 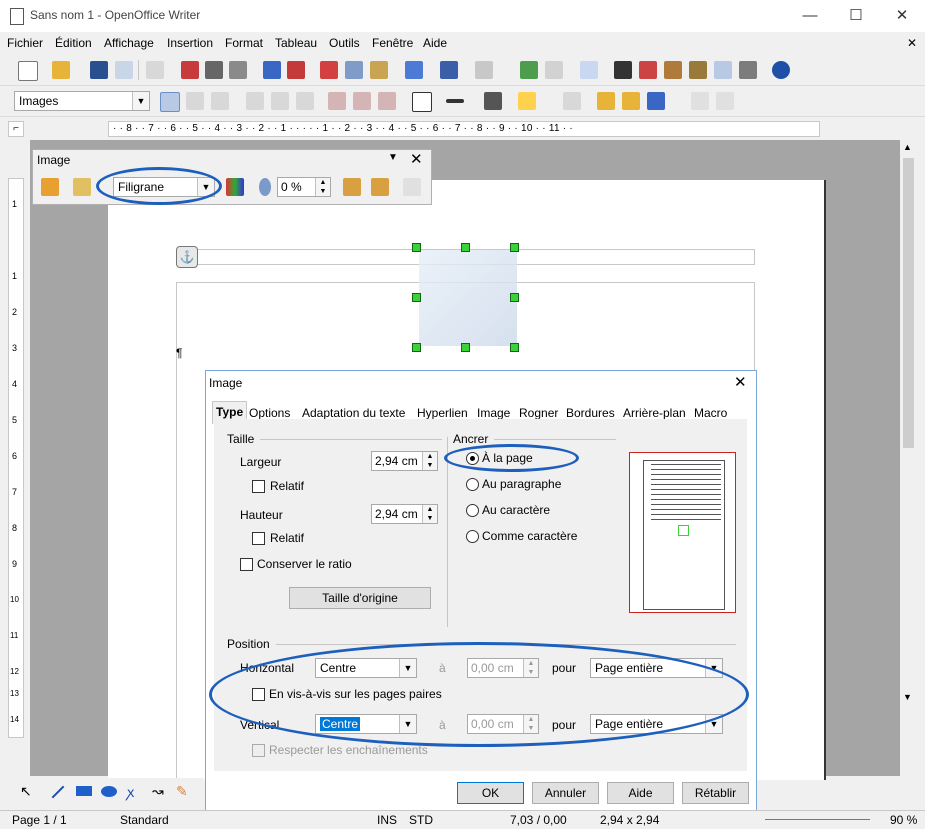 I want to click on cancel-button: Annuler, so click(x=565, y=793).